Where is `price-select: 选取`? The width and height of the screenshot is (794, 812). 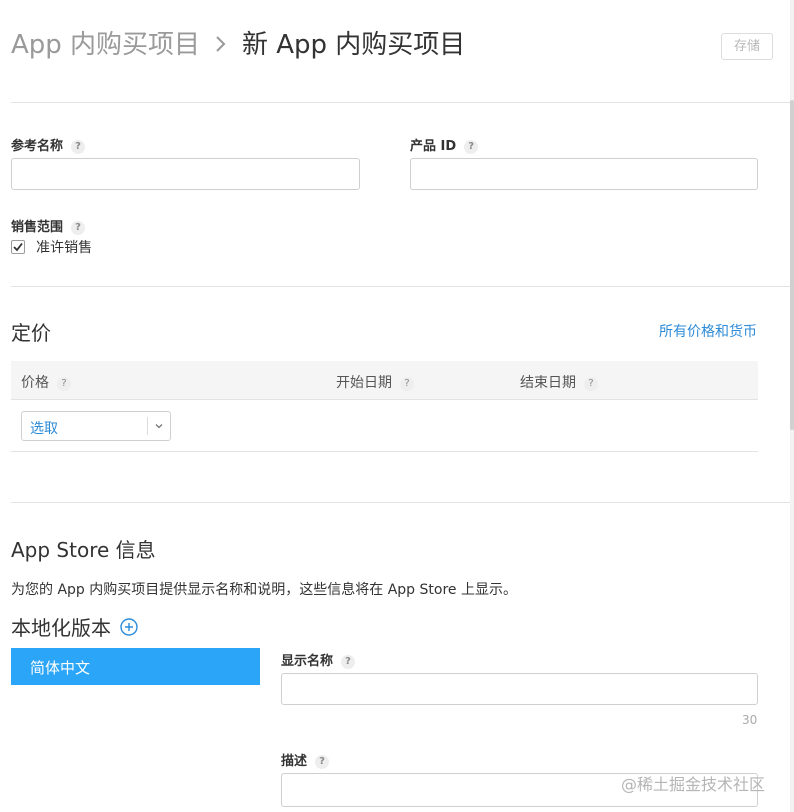 price-select: 选取 is located at coordinates (96, 426).